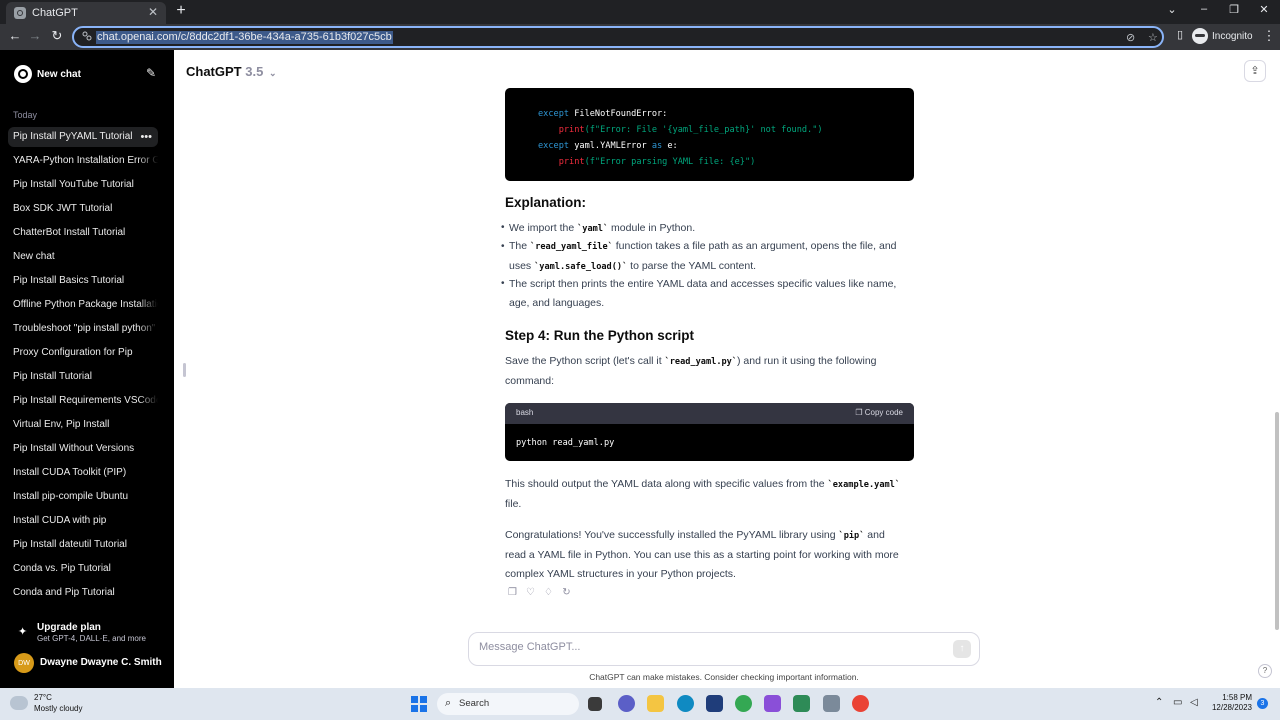  Describe the element at coordinates (864, 485) in the screenshot. I see `inline-code: `example.yaml`` at that location.